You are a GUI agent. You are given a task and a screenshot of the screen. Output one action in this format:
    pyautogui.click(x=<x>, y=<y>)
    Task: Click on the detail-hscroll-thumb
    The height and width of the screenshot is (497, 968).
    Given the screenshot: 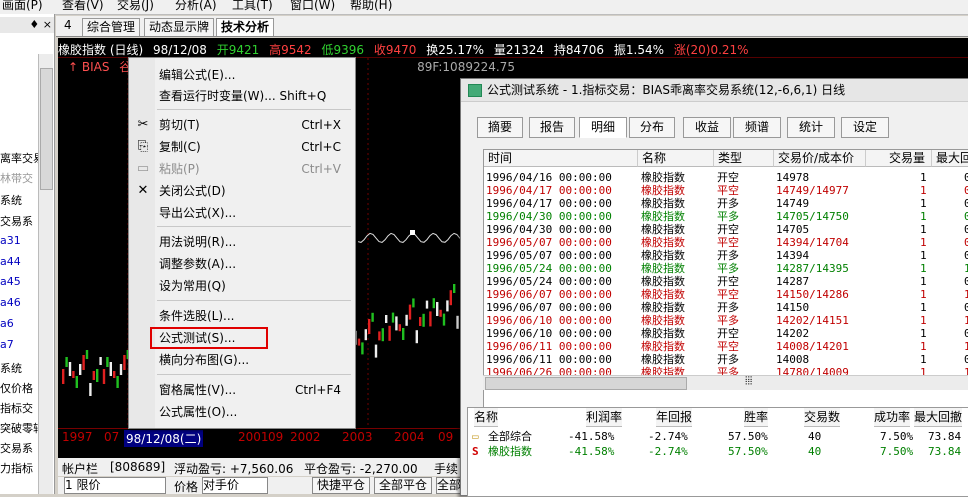 What is the action you would take?
    pyautogui.click(x=586, y=383)
    